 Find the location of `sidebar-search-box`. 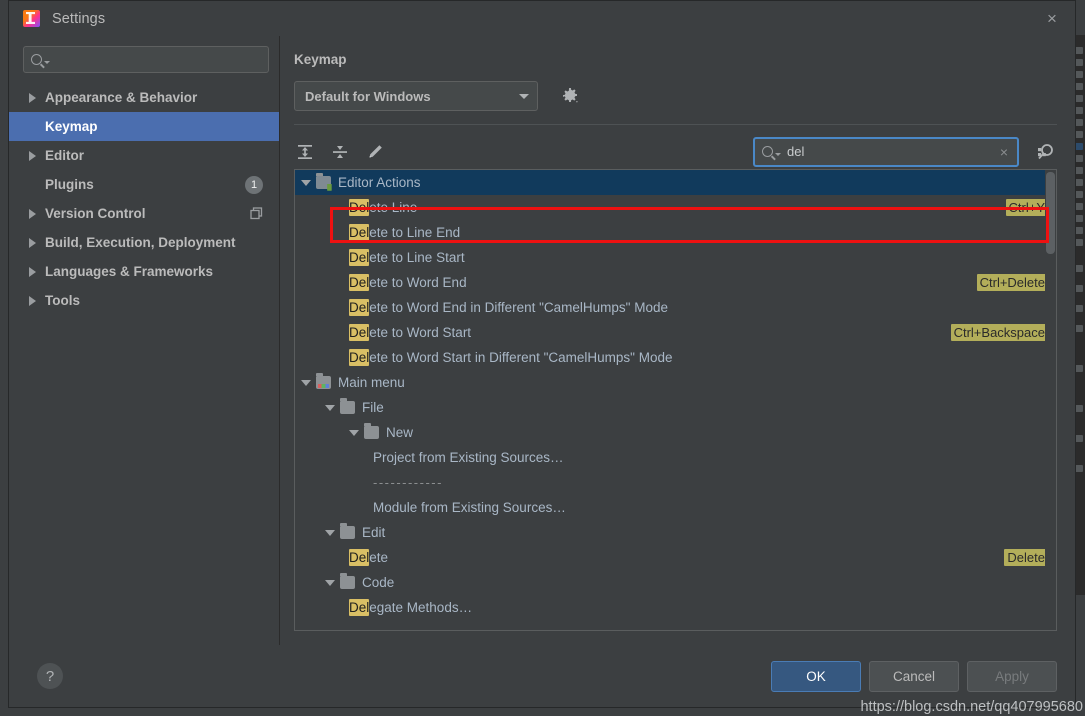

sidebar-search-box is located at coordinates (146, 59).